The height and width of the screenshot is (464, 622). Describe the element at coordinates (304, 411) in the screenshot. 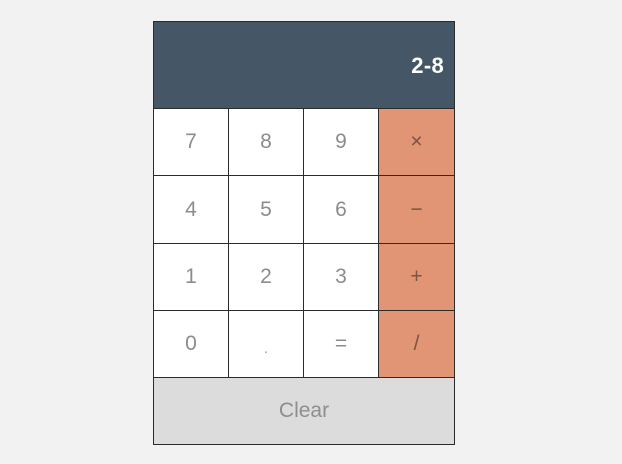

I see `clear-button: Clear` at that location.